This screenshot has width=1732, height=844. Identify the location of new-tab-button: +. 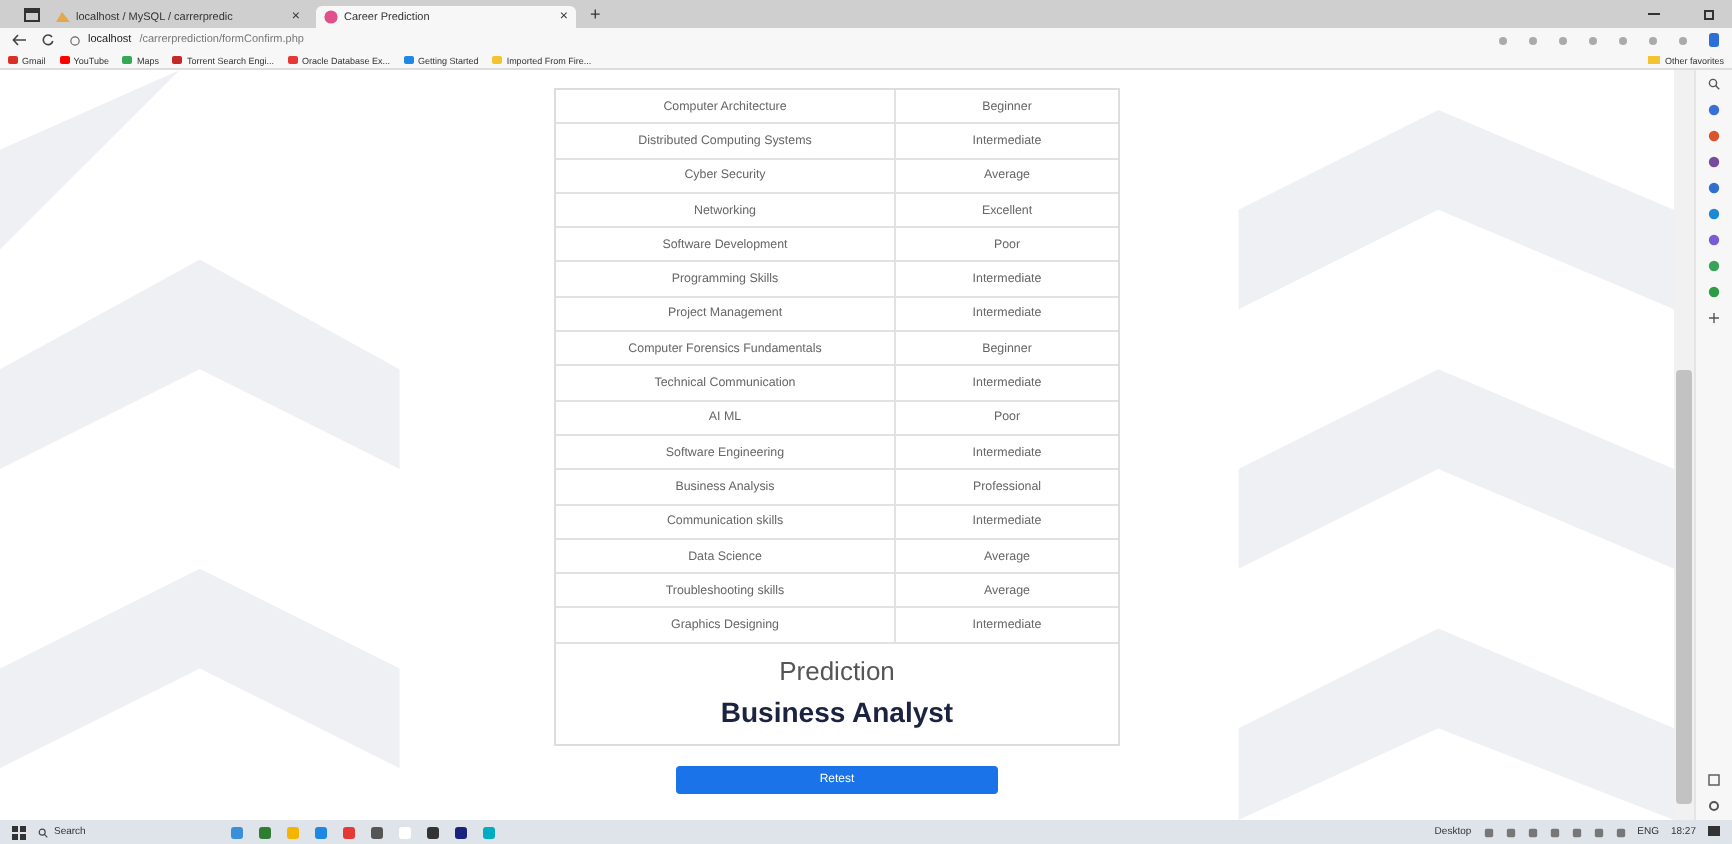
(595, 14).